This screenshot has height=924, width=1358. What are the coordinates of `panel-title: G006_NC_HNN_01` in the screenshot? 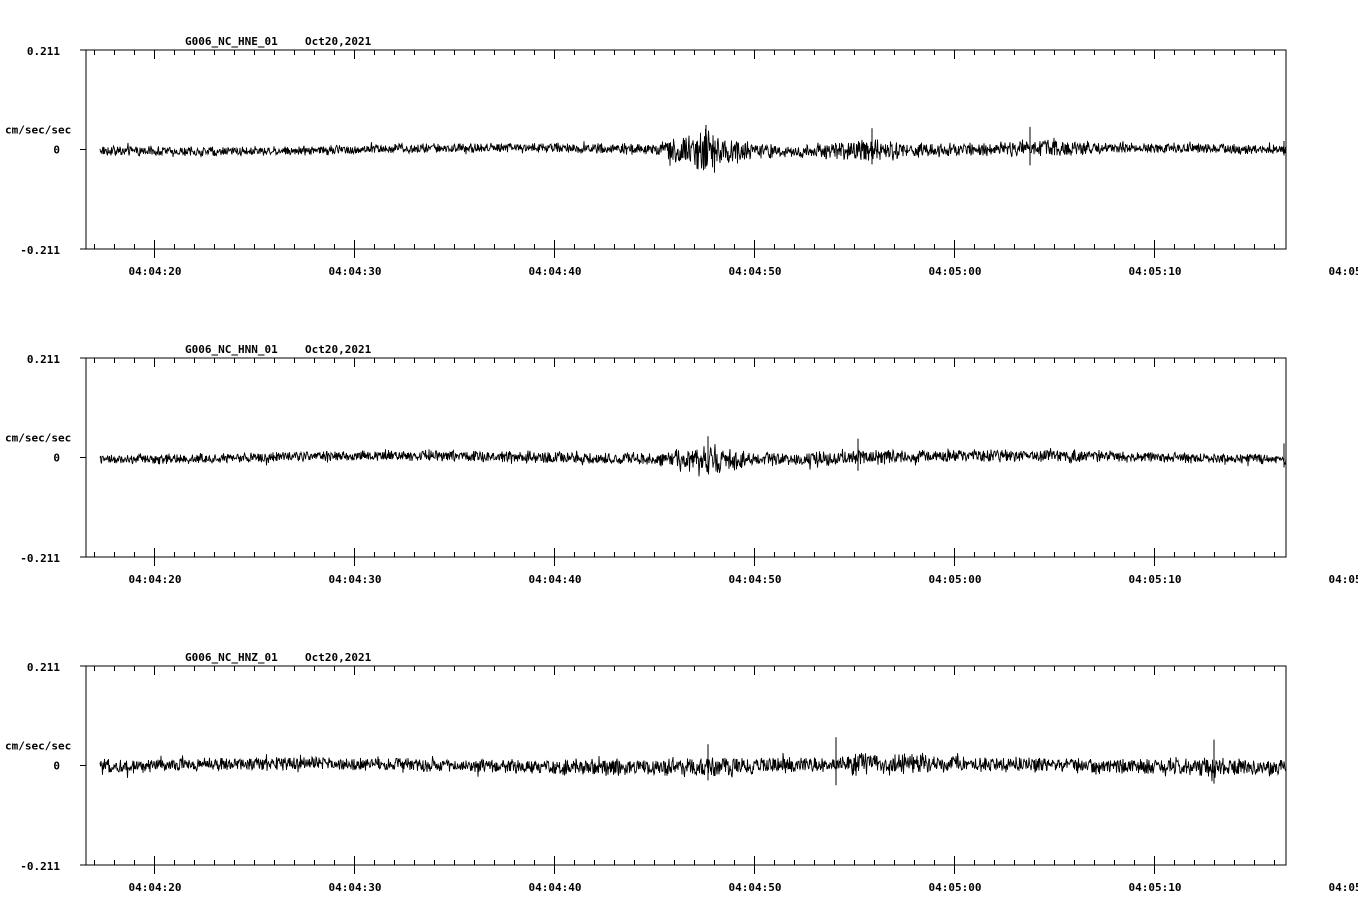 It's located at (231, 349).